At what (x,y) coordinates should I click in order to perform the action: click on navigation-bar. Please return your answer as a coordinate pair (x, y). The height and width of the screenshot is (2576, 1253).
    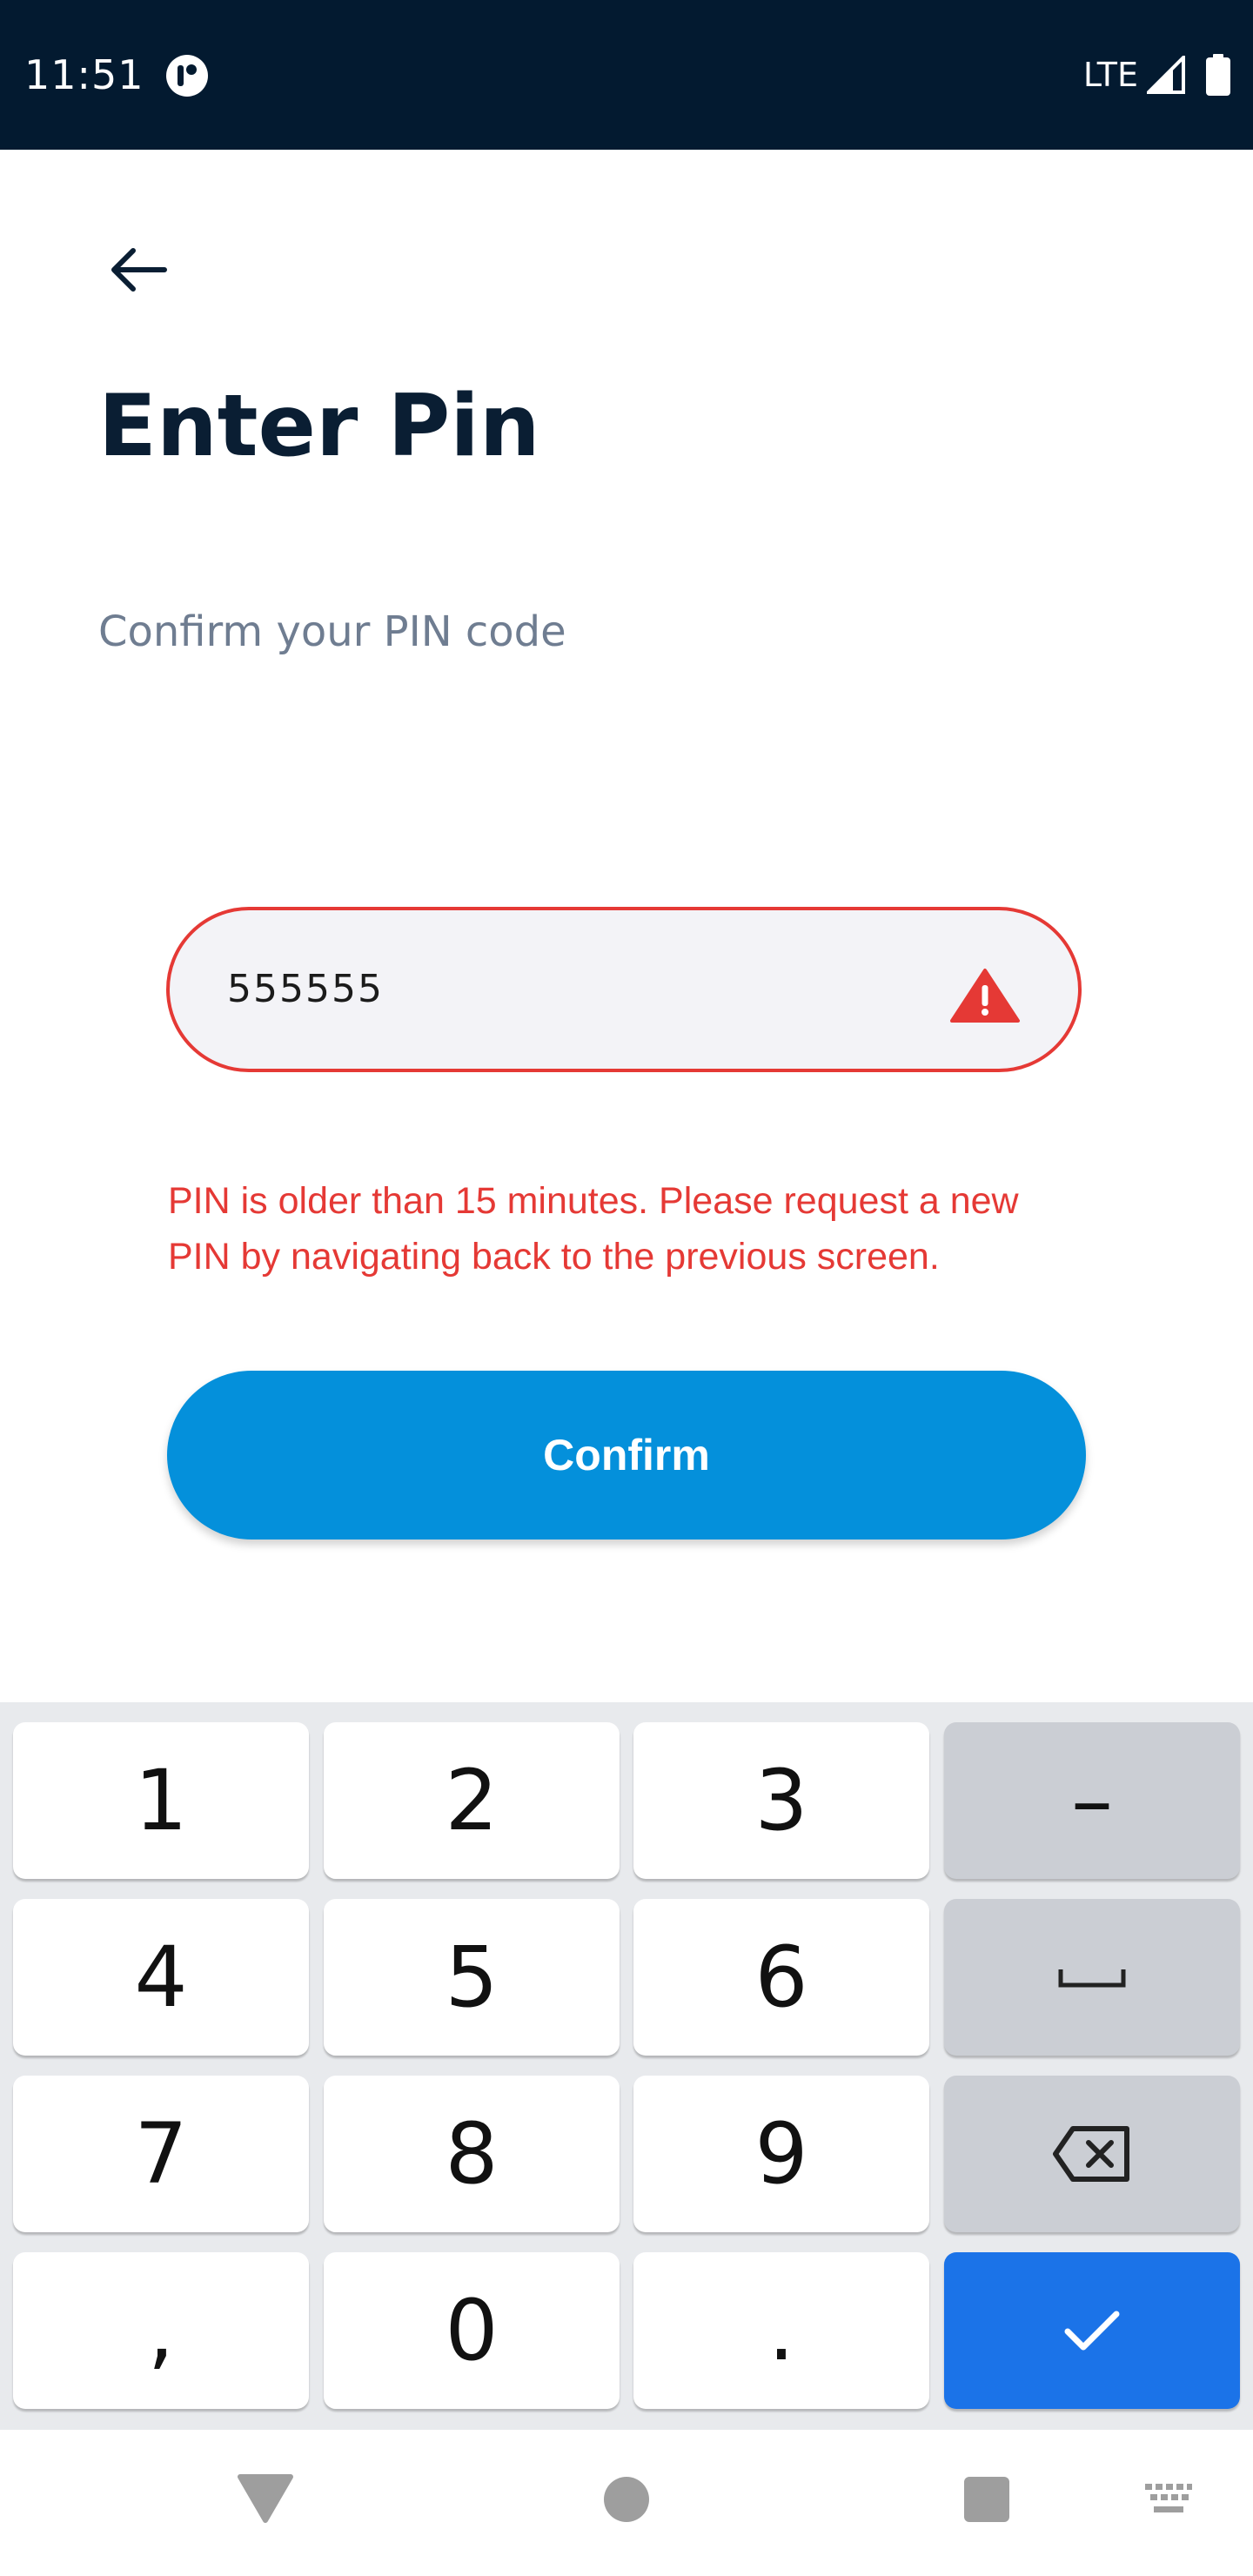
    Looking at the image, I should click on (626, 2503).